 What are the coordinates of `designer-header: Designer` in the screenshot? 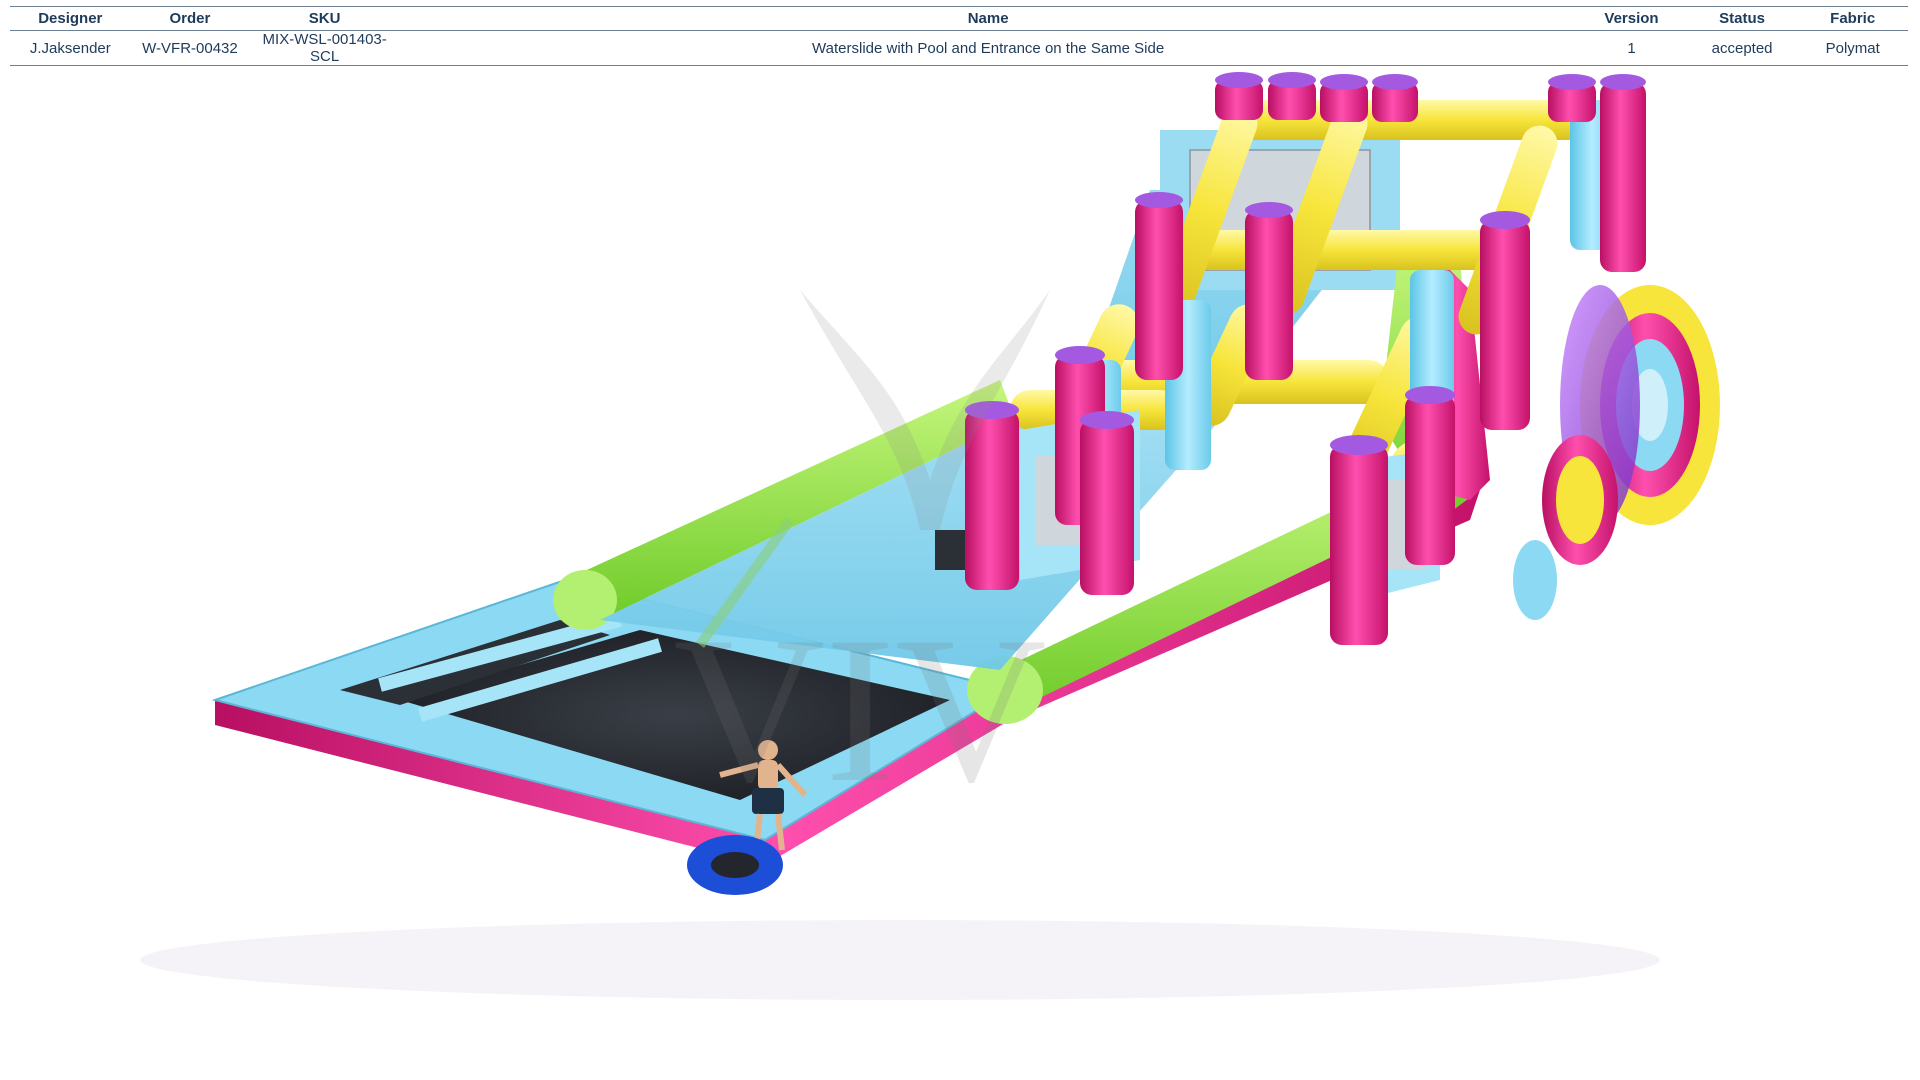 It's located at (70, 18).